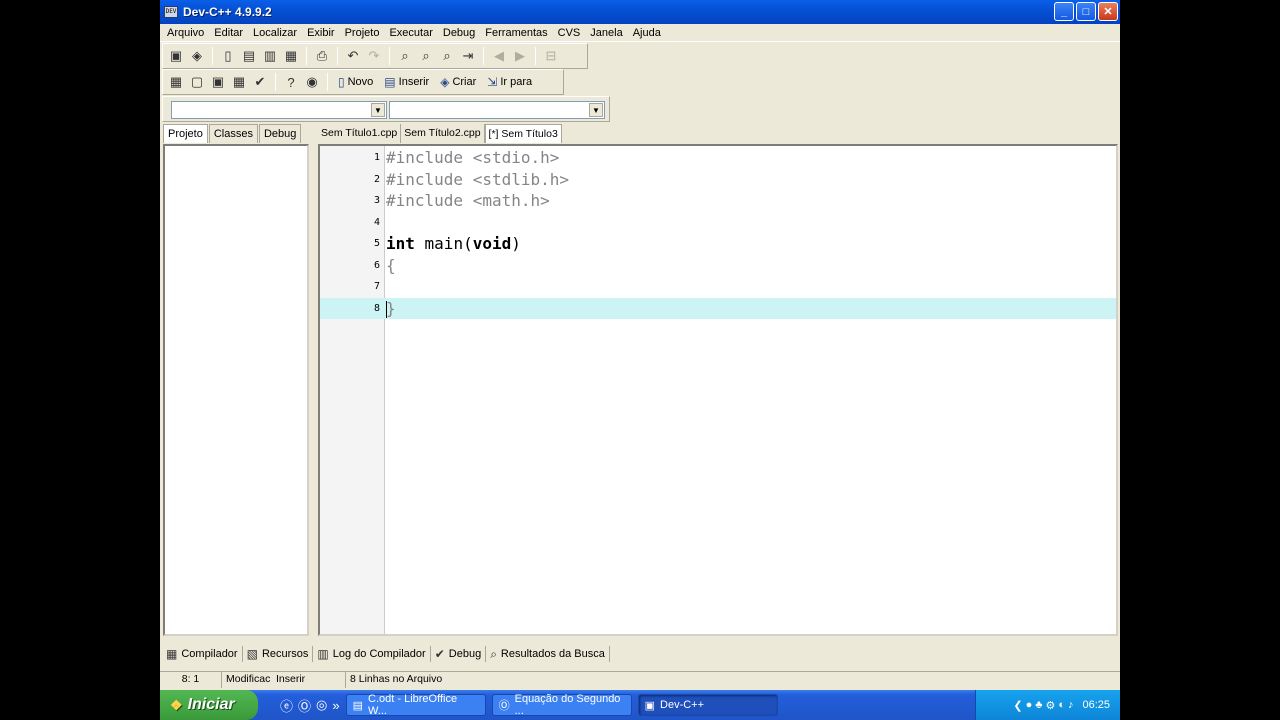 This screenshot has height=720, width=1280. I want to click on code-line: 7, so click(718, 287).